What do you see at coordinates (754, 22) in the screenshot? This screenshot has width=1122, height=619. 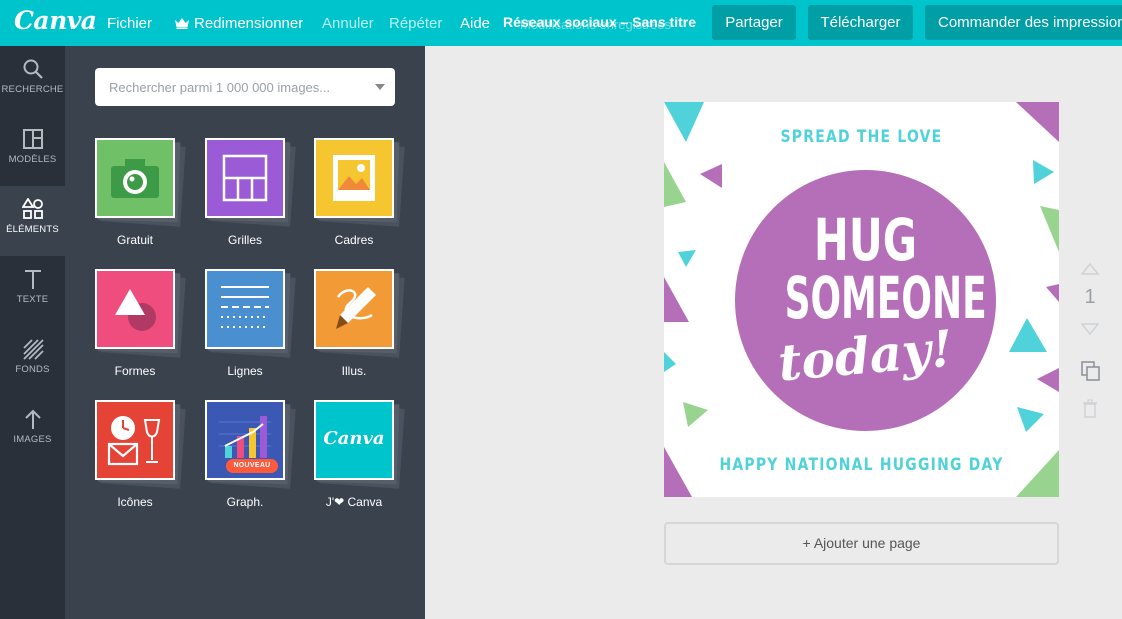 I see `share-button: Partager` at bounding box center [754, 22].